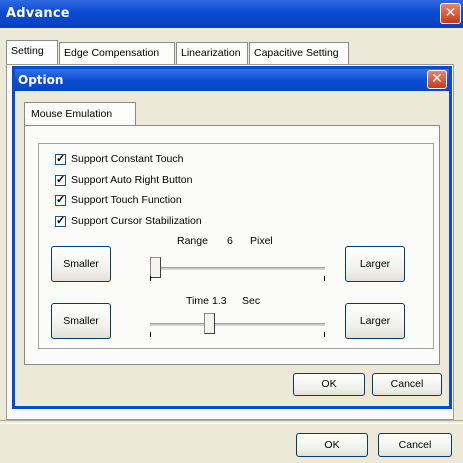 Image resolution: width=463 pixels, height=463 pixels. I want to click on option-close-button: ✕, so click(437, 79).